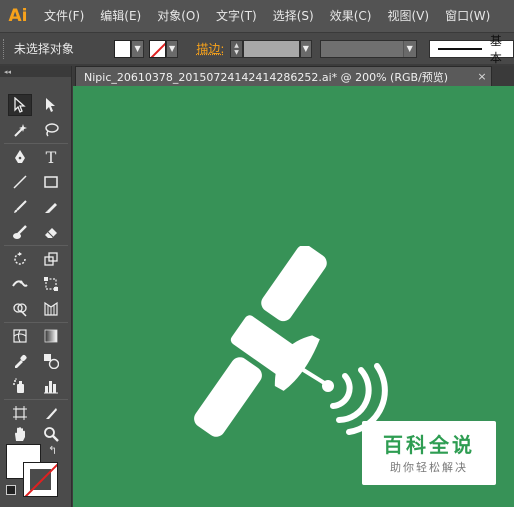 This screenshot has width=514, height=507. I want to click on tools-panel-header: ◂◂, so click(35, 71).